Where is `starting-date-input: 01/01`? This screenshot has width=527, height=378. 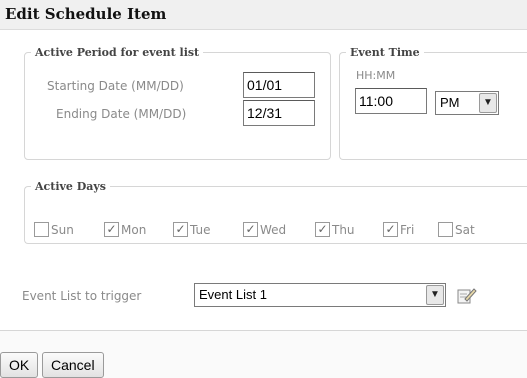 starting-date-input: 01/01 is located at coordinates (279, 85).